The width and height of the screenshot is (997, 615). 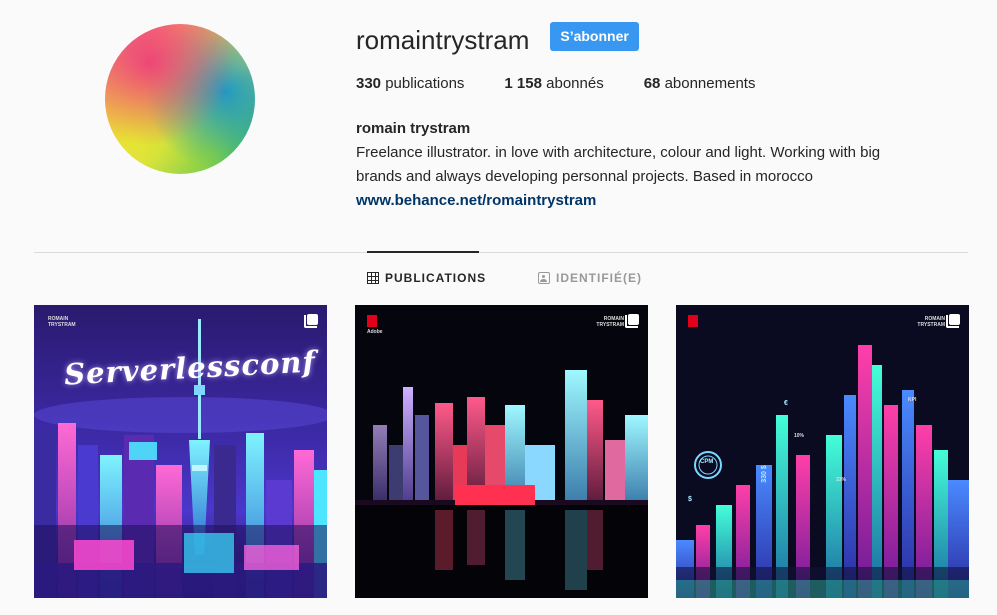 I want to click on post-adobe-label: Adobe, so click(x=375, y=332).